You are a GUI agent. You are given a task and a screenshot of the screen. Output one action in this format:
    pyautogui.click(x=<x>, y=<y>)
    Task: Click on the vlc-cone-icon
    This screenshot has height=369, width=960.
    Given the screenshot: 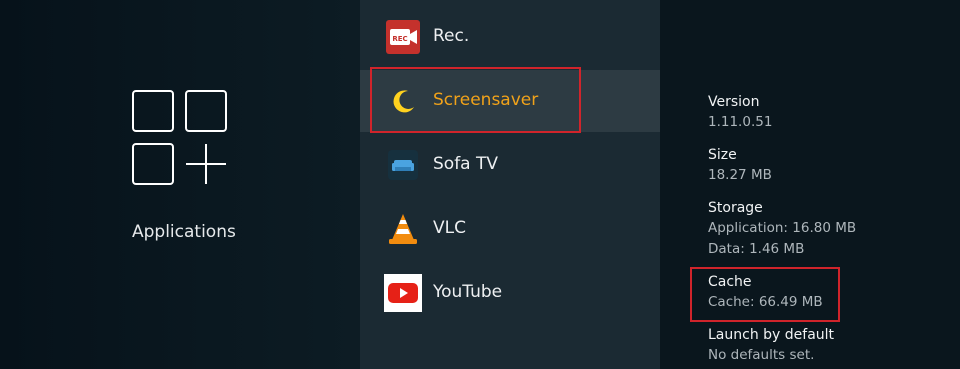 What is the action you would take?
    pyautogui.click(x=403, y=229)
    